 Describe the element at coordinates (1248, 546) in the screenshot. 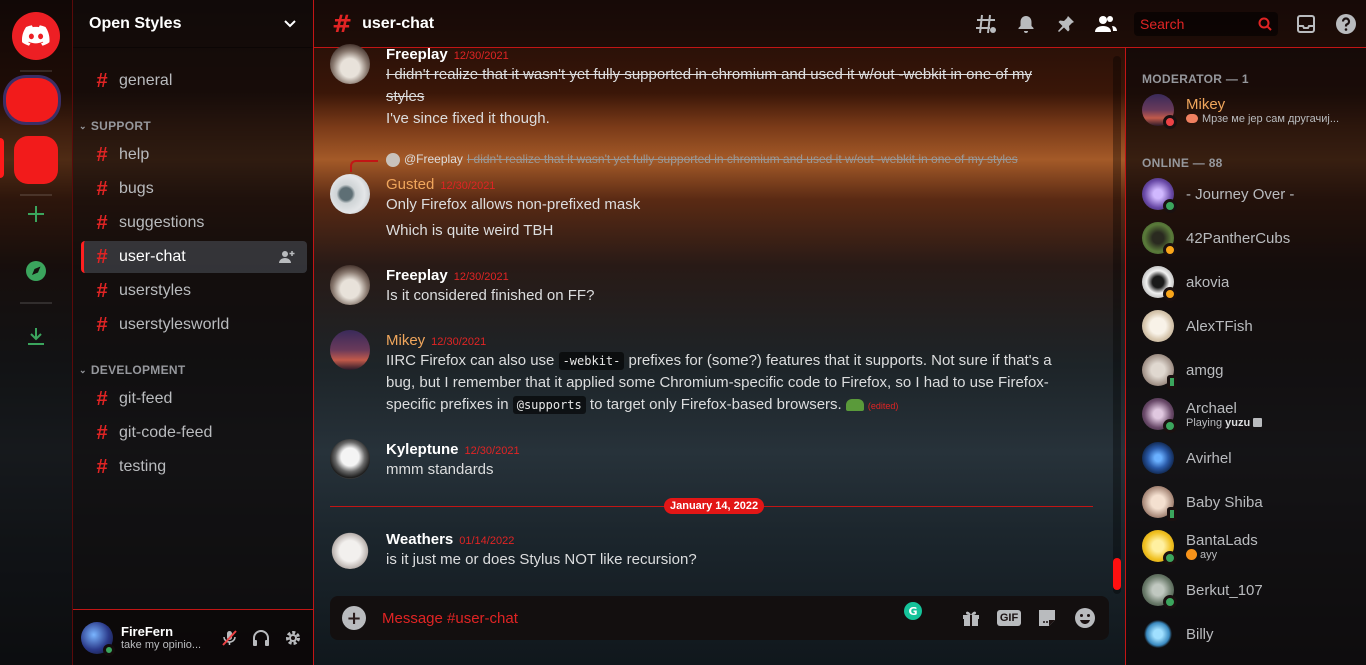

I see `member-item: BantaLads ayy` at that location.